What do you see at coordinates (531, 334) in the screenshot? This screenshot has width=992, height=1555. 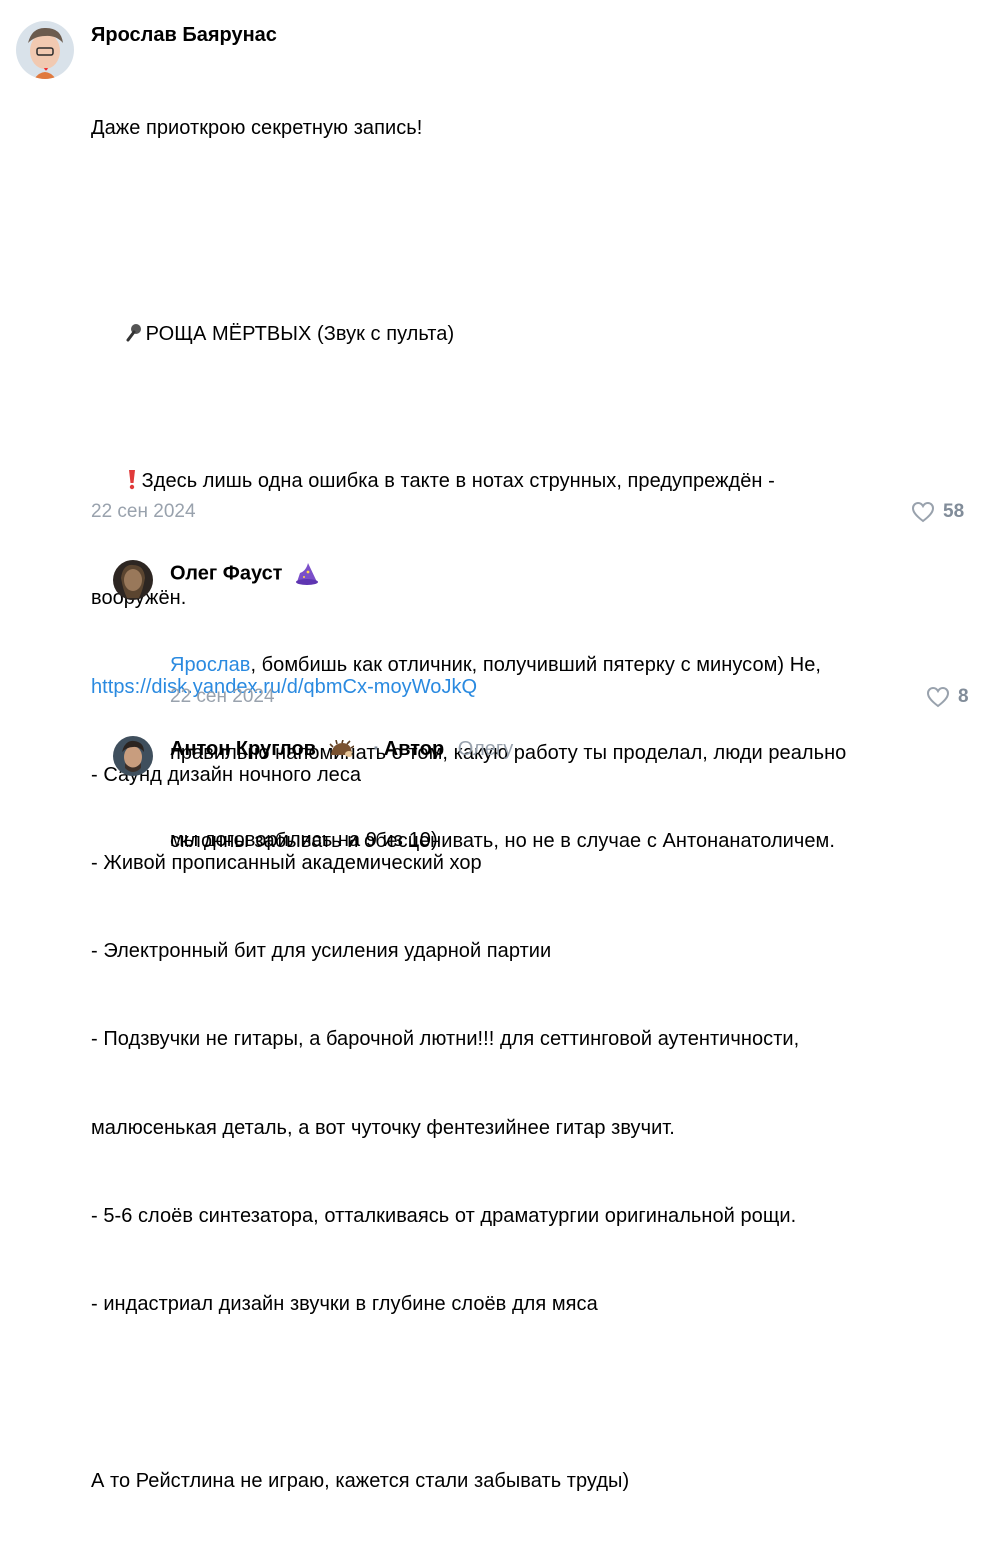 I see `text-line: РОЩА МЁРТВЫХ (Звук с пульта)` at bounding box center [531, 334].